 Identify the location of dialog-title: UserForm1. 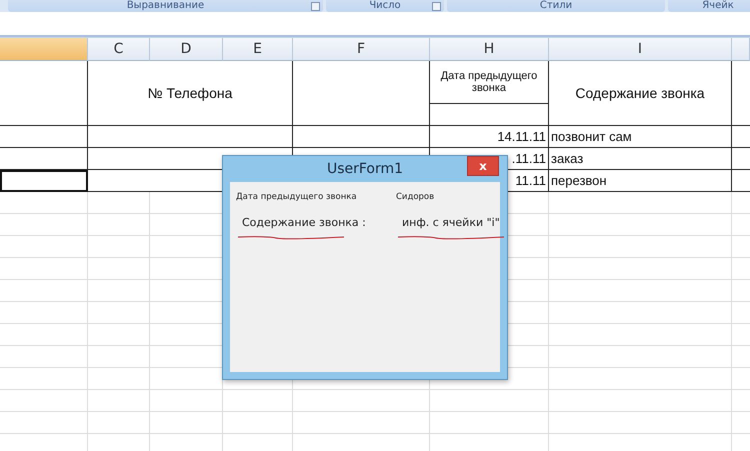
(365, 169).